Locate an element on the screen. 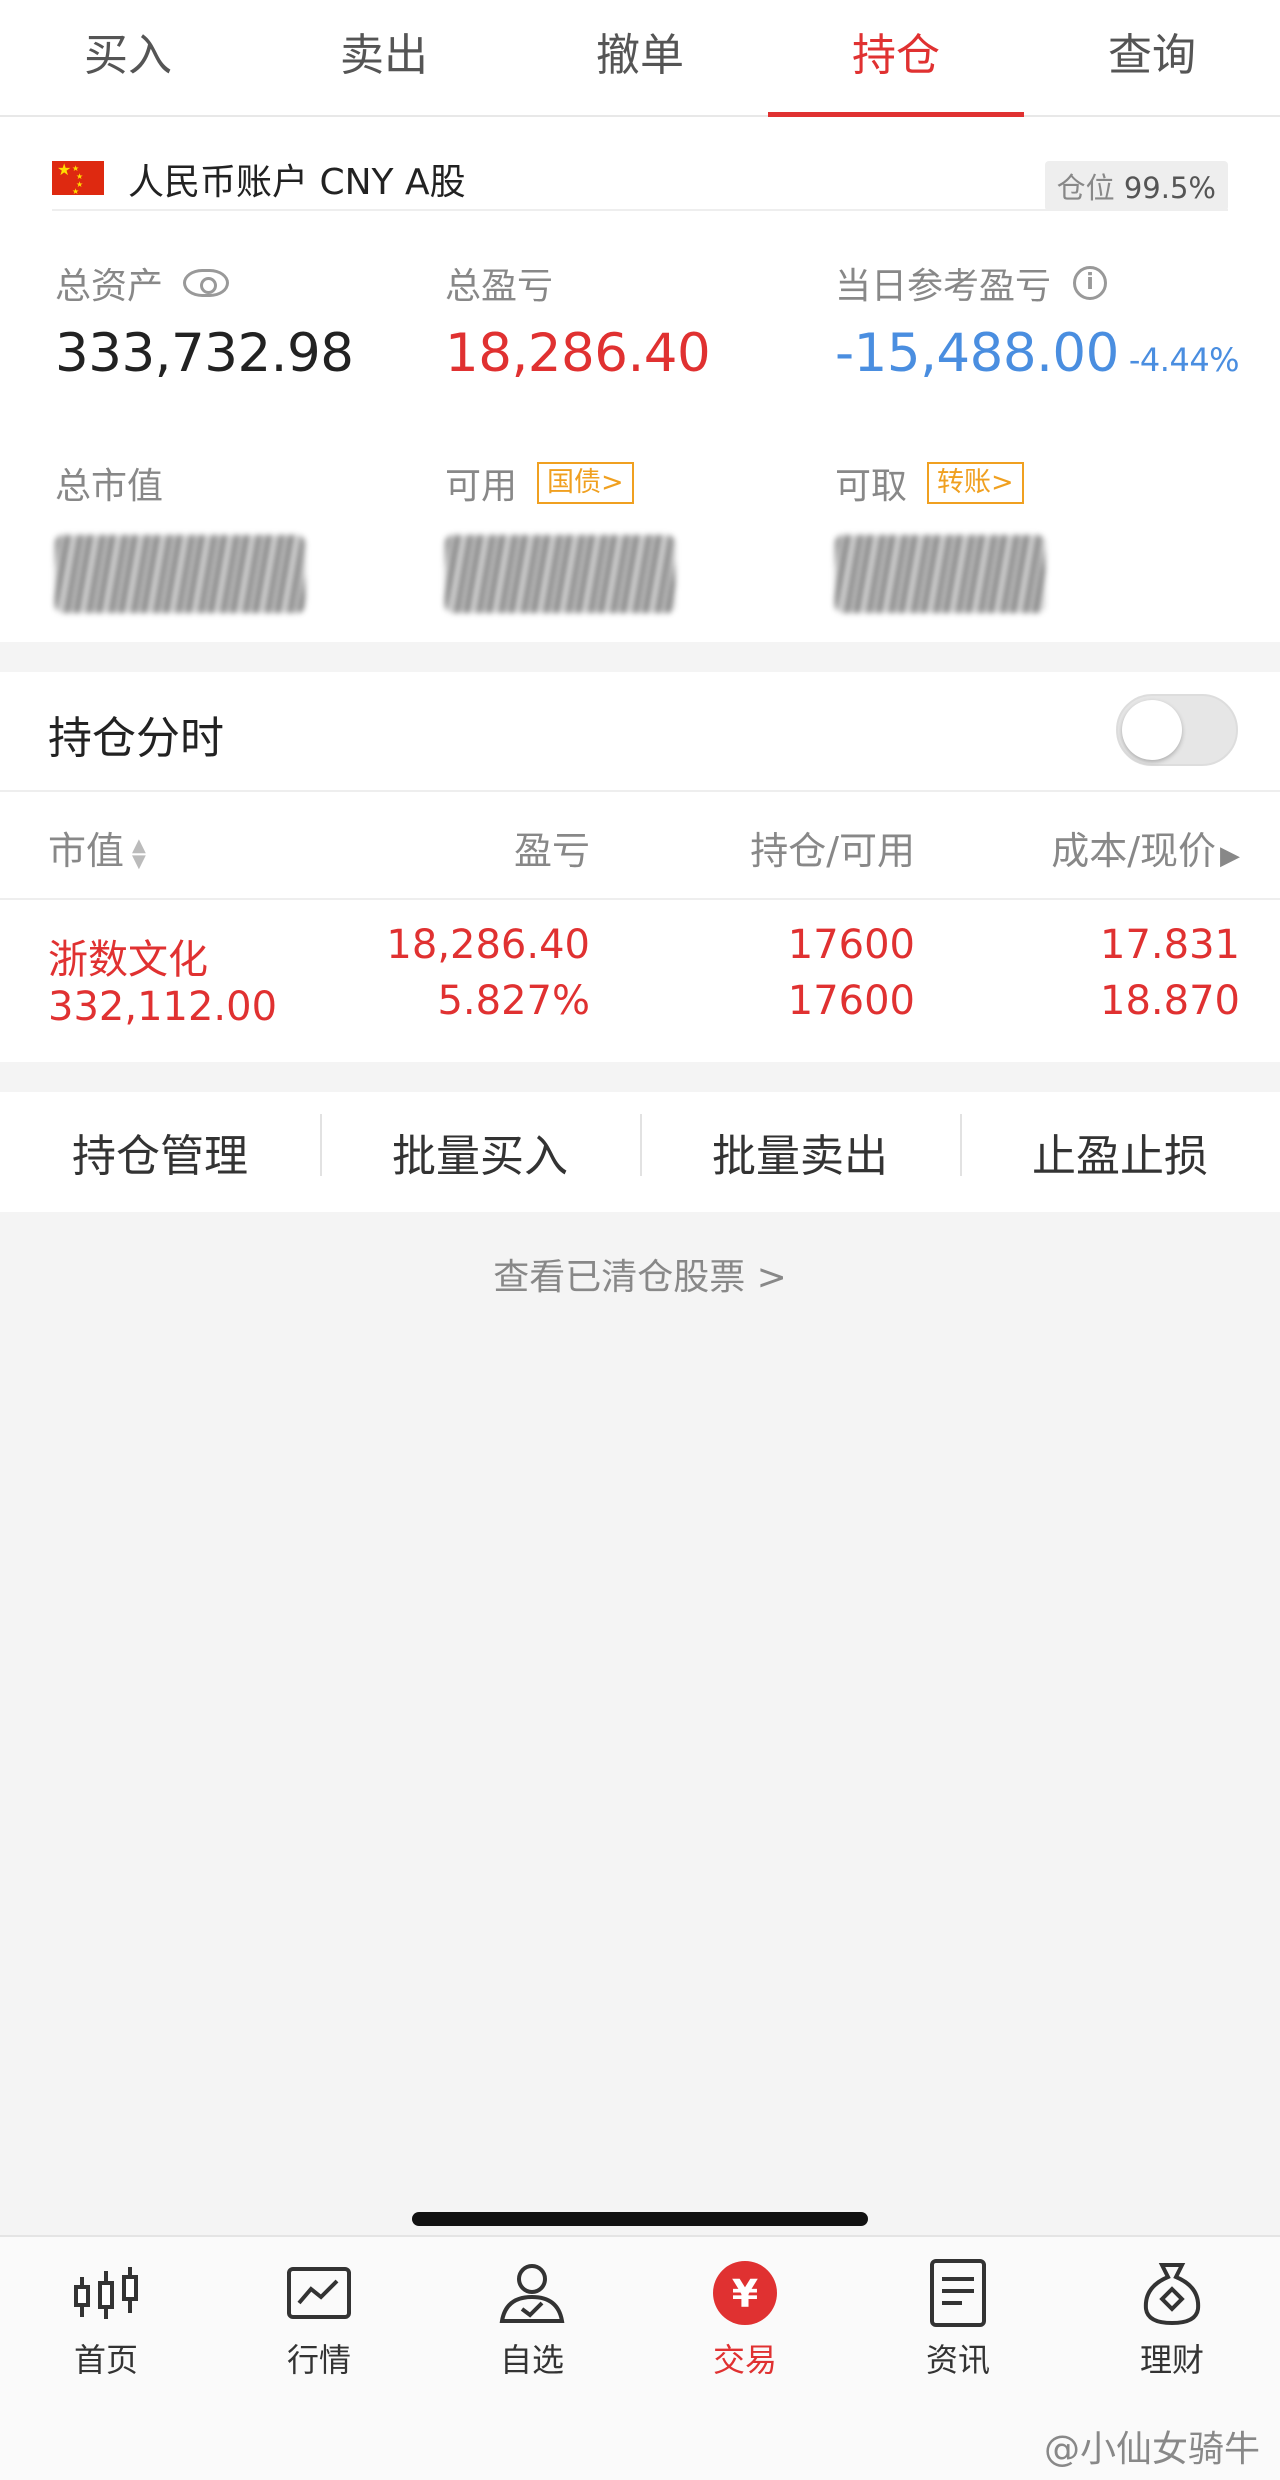 Image resolution: width=1280 pixels, height=2480 pixels. market-value: 总市值 is located at coordinates (180, 535).